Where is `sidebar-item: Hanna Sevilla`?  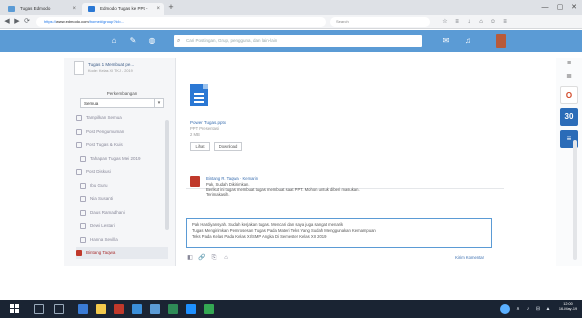 sidebar-item: Hanna Sevilla is located at coordinates (122, 240).